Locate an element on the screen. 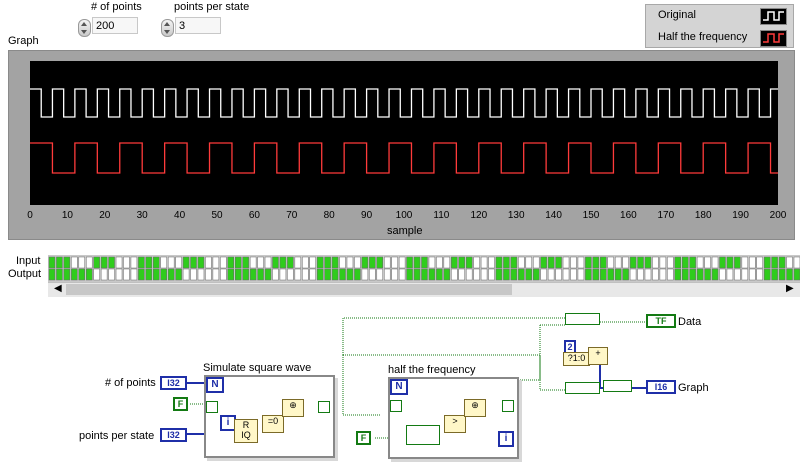 Image resolution: width=803 pixels, height=464 pixels. false-constant-2: F is located at coordinates (363, 438).